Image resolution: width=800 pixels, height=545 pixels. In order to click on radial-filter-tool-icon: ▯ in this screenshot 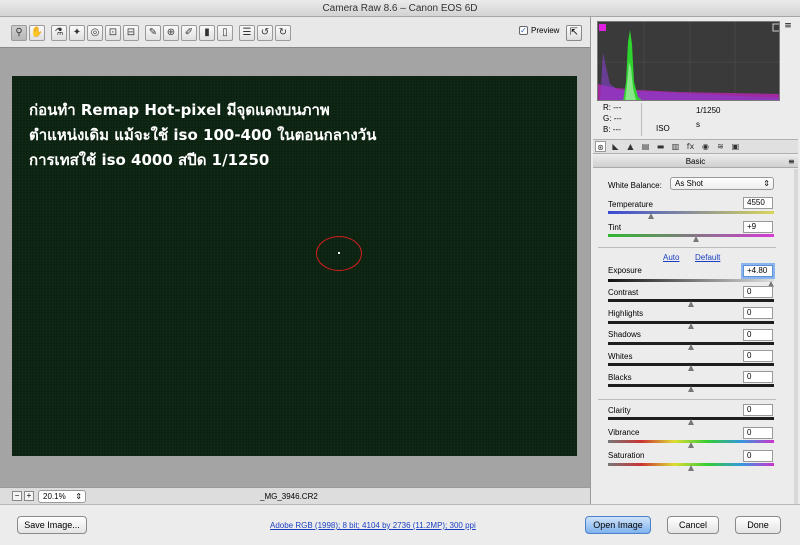, I will do `click(225, 33)`.